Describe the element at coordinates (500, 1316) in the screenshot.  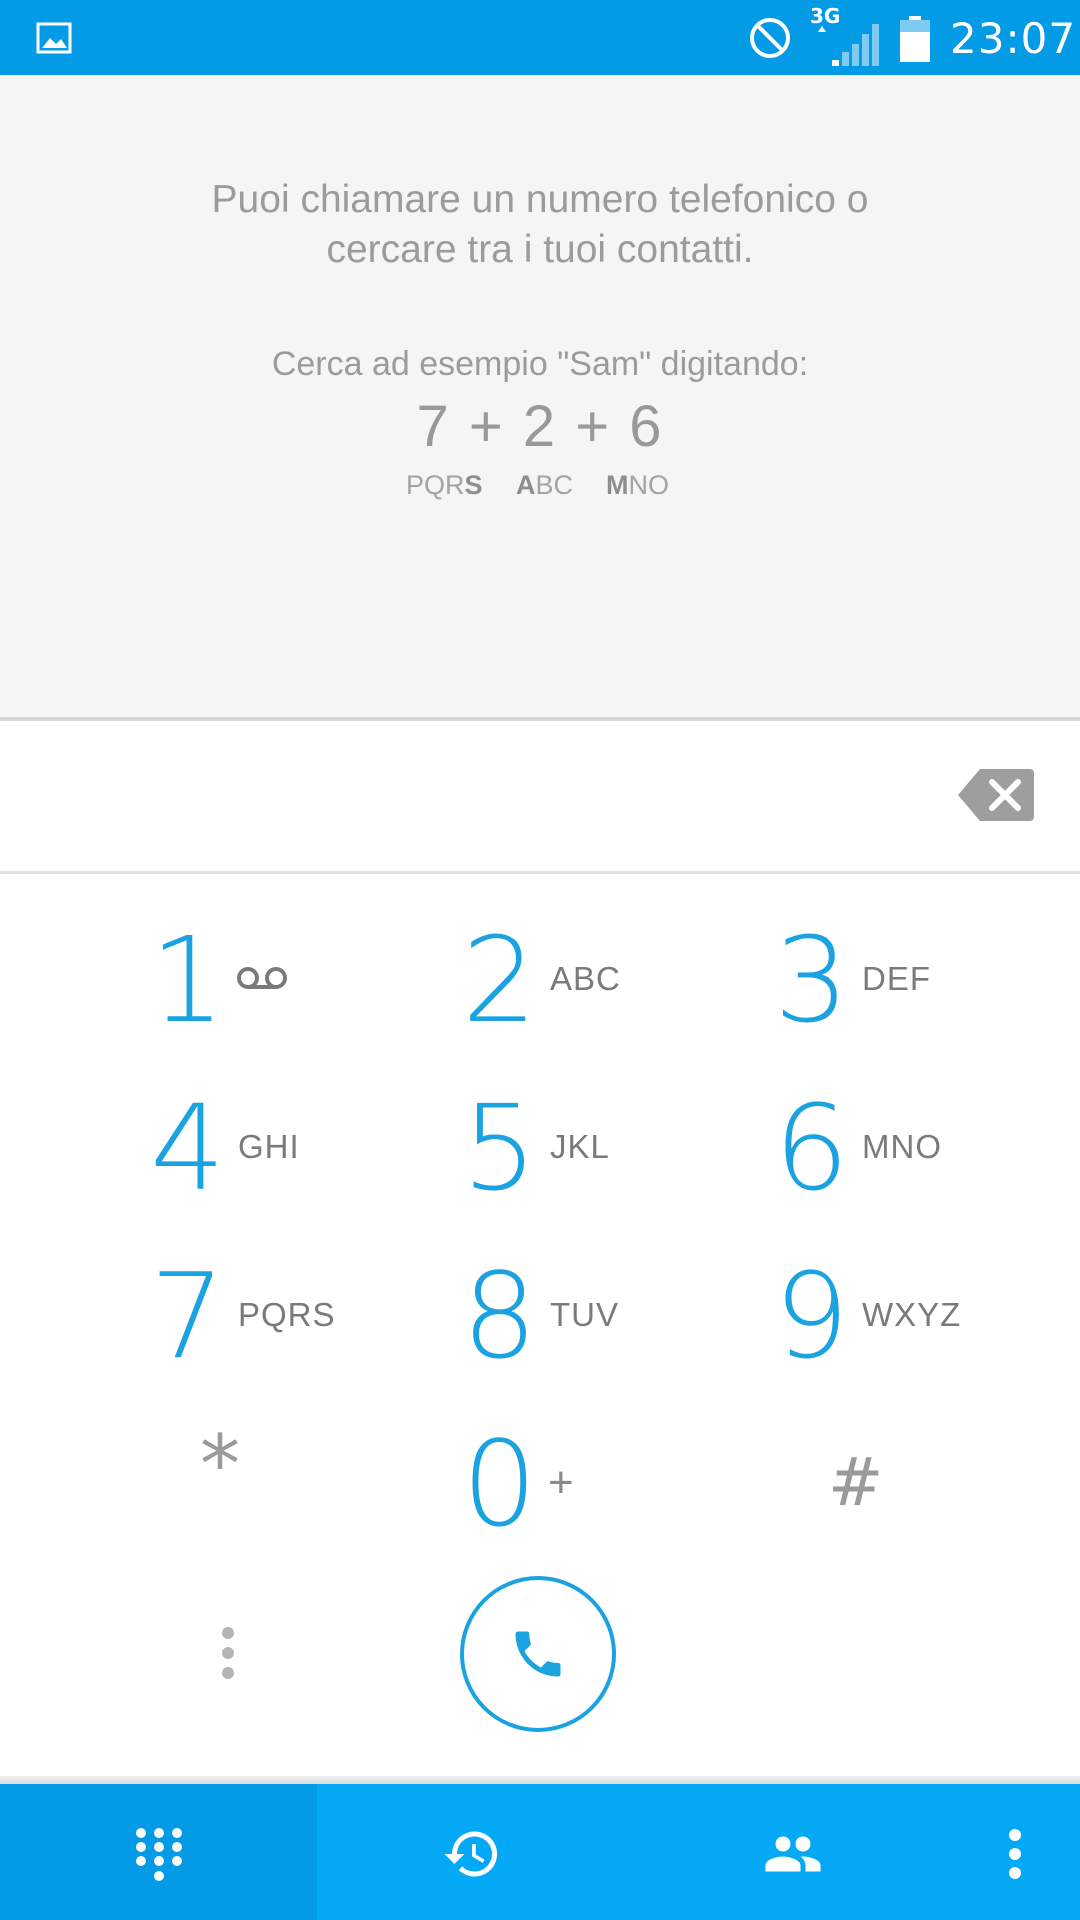
I see `key-digit: 8` at that location.